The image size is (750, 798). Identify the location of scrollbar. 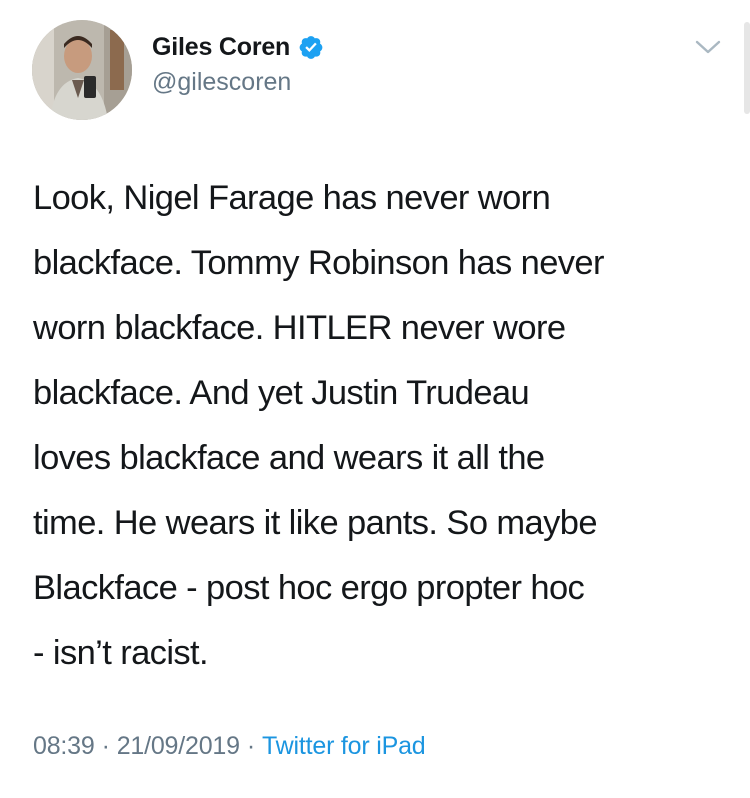
(747, 68).